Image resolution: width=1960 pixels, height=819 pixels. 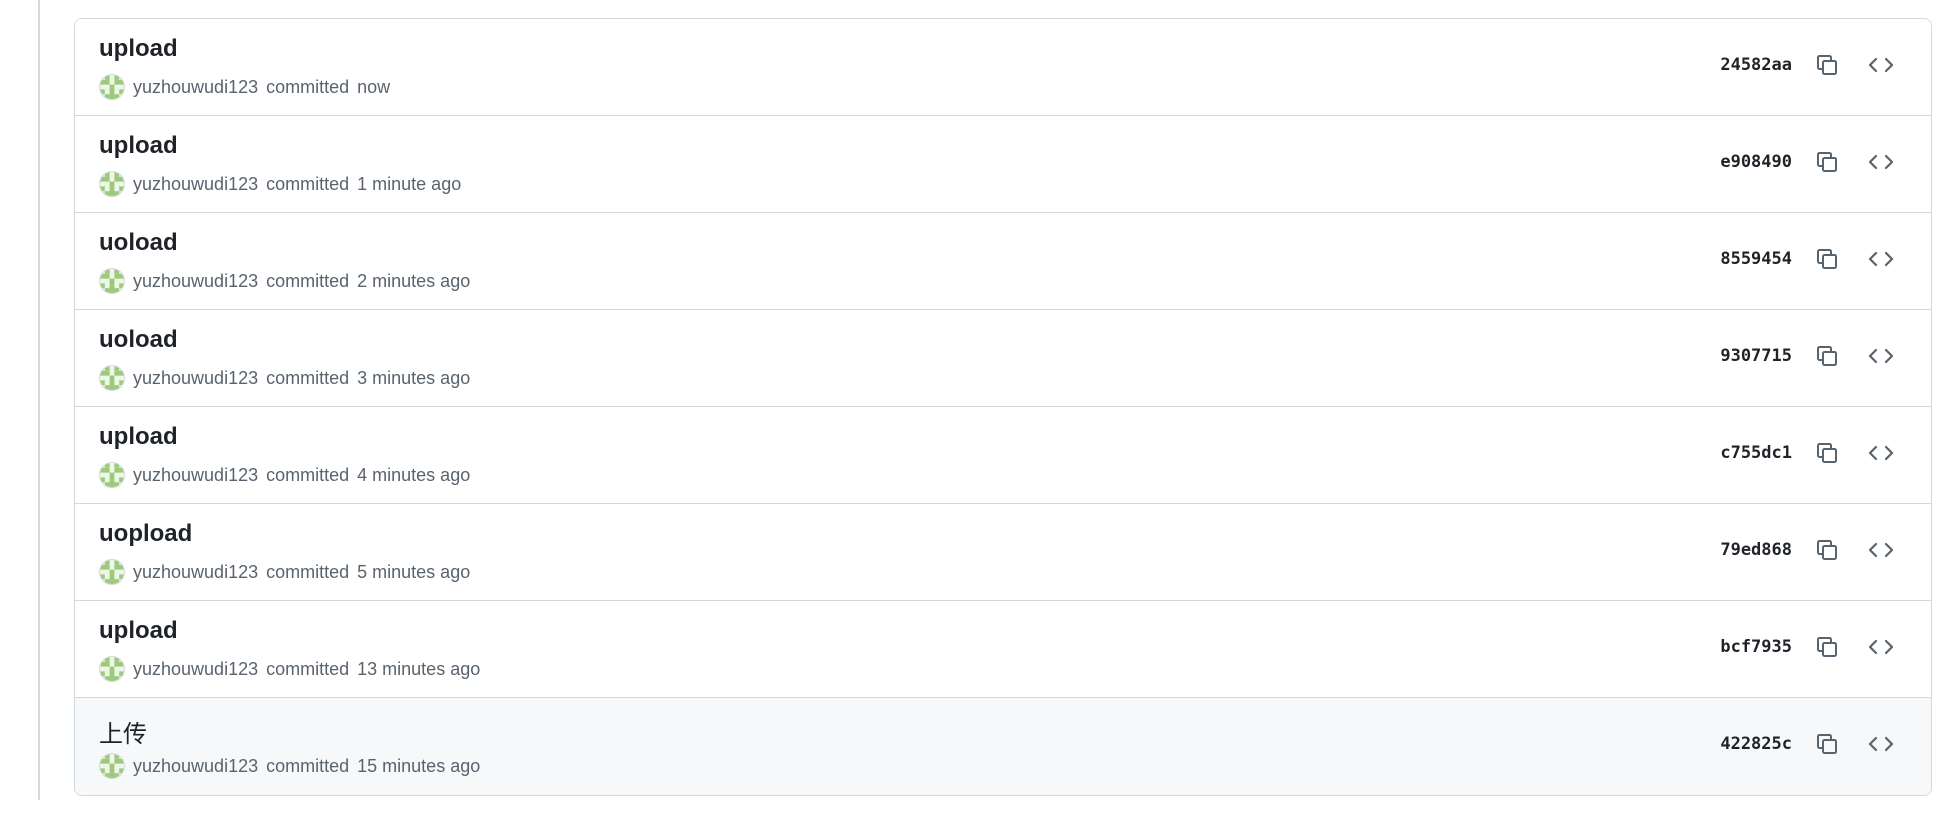 I want to click on commit-sha-link: 9307715, so click(x=1756, y=356).